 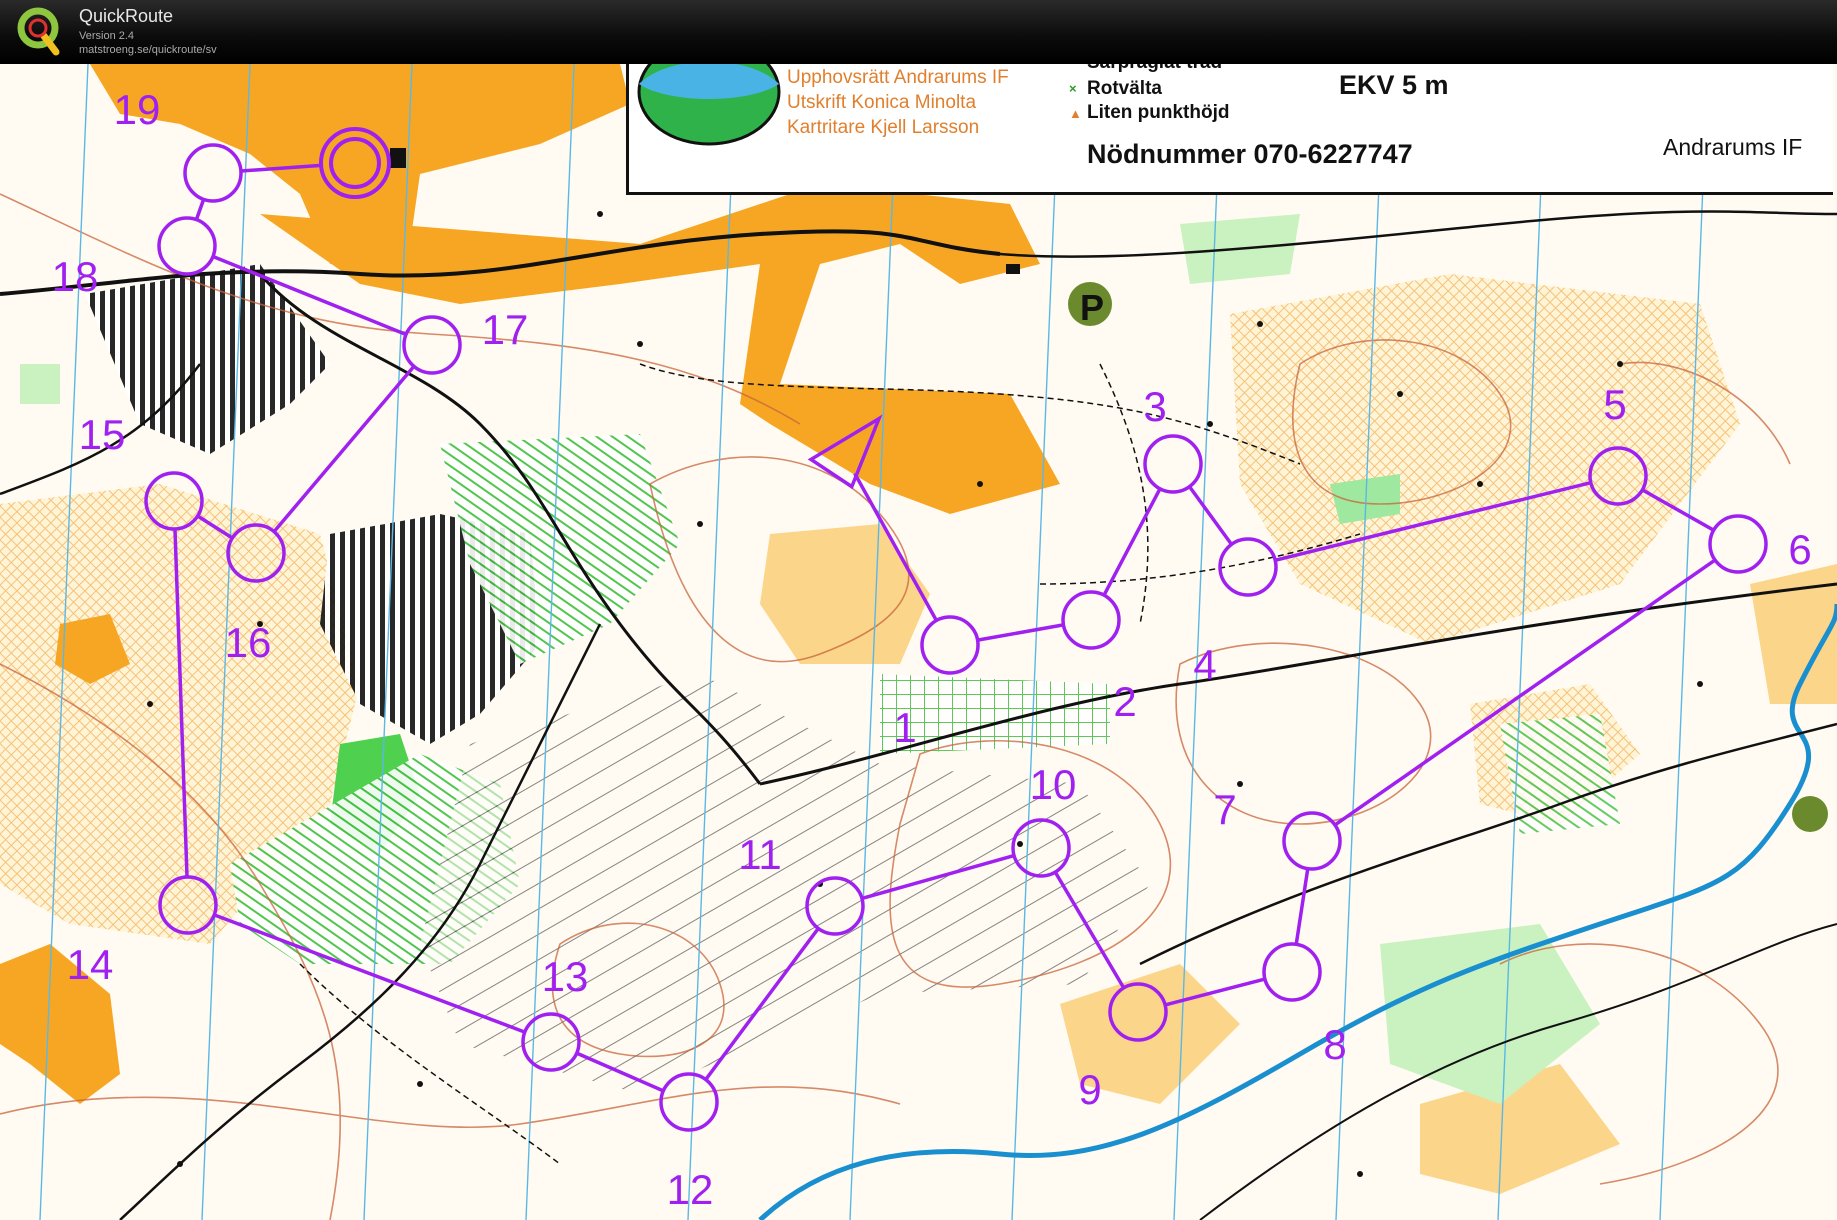 What do you see at coordinates (90, 964) in the screenshot?
I see `control-number-14: 14` at bounding box center [90, 964].